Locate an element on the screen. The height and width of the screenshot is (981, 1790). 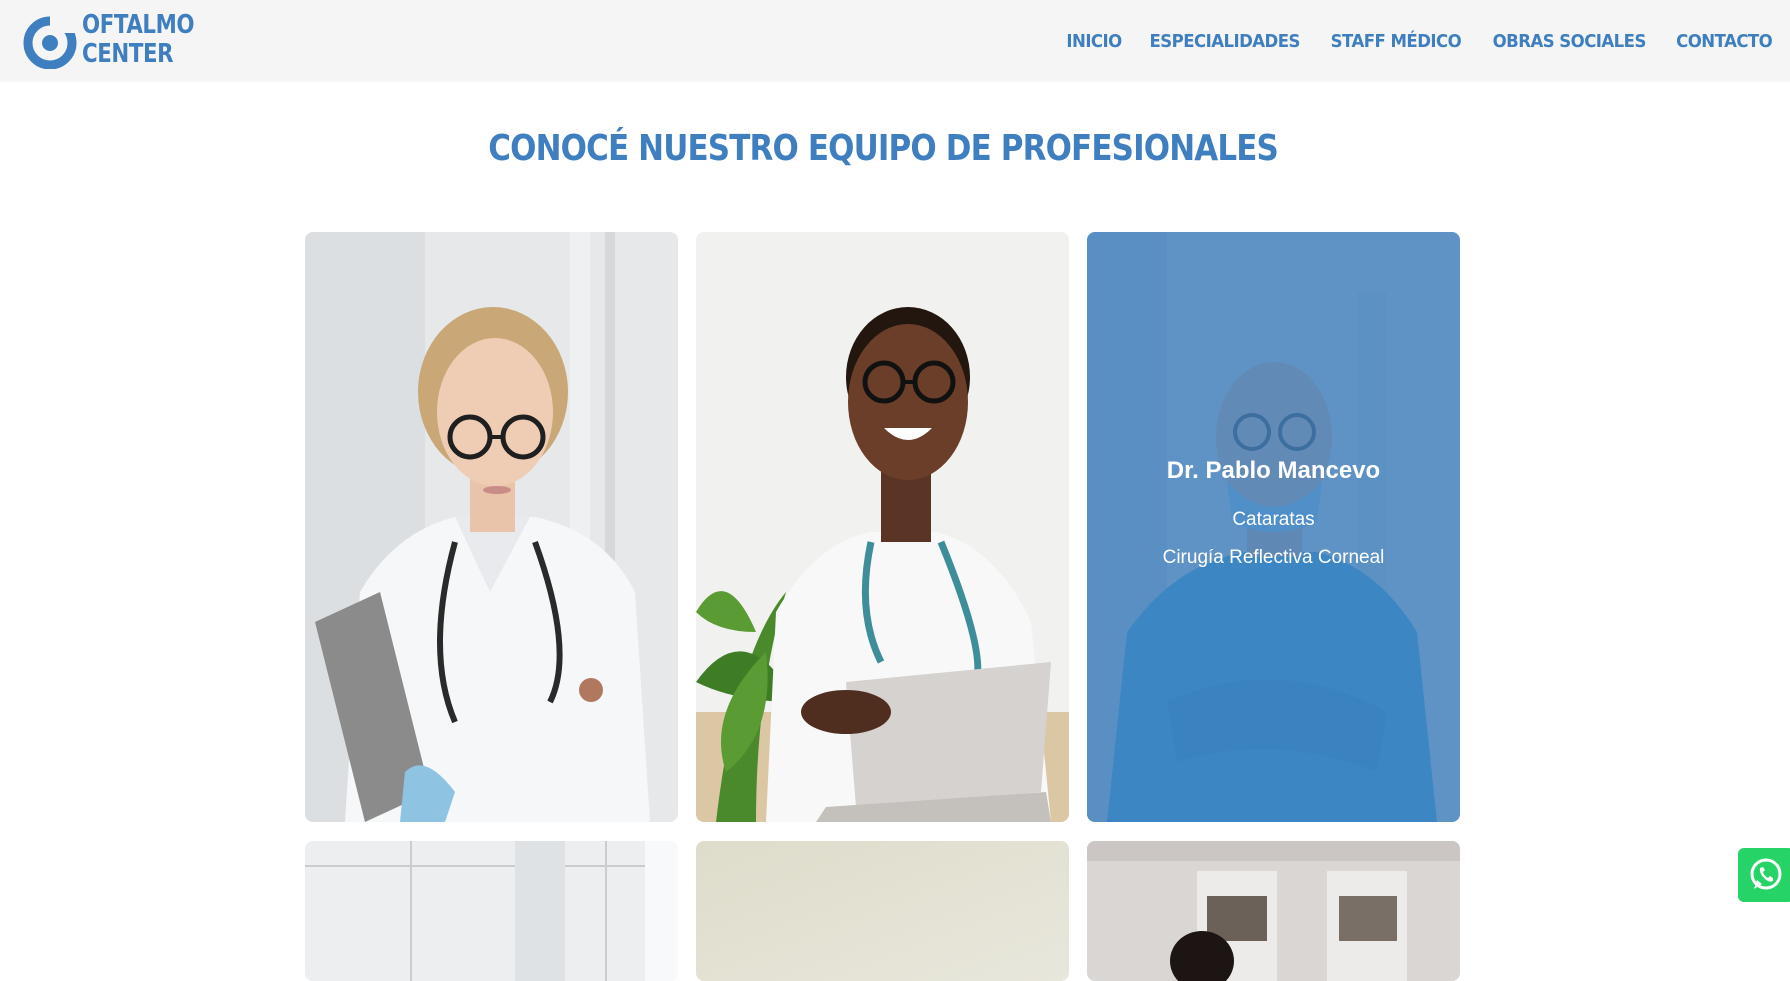
whatsapp-button is located at coordinates (1764, 875).